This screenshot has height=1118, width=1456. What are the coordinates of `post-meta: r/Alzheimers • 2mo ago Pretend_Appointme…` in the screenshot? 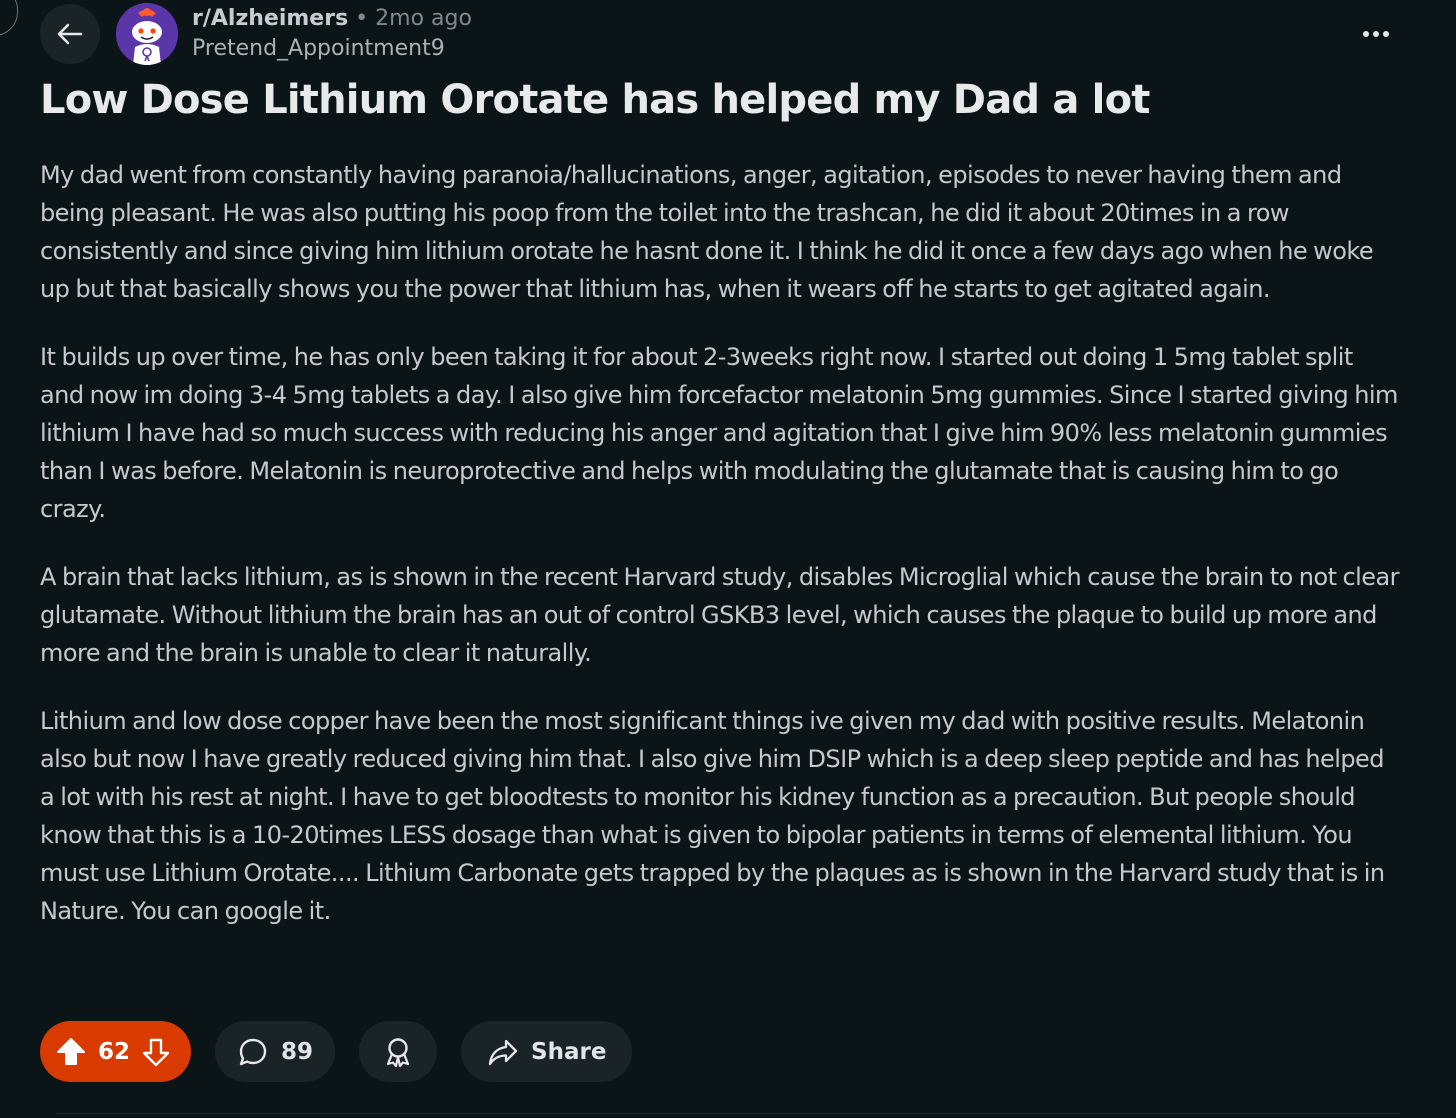 It's located at (332, 34).